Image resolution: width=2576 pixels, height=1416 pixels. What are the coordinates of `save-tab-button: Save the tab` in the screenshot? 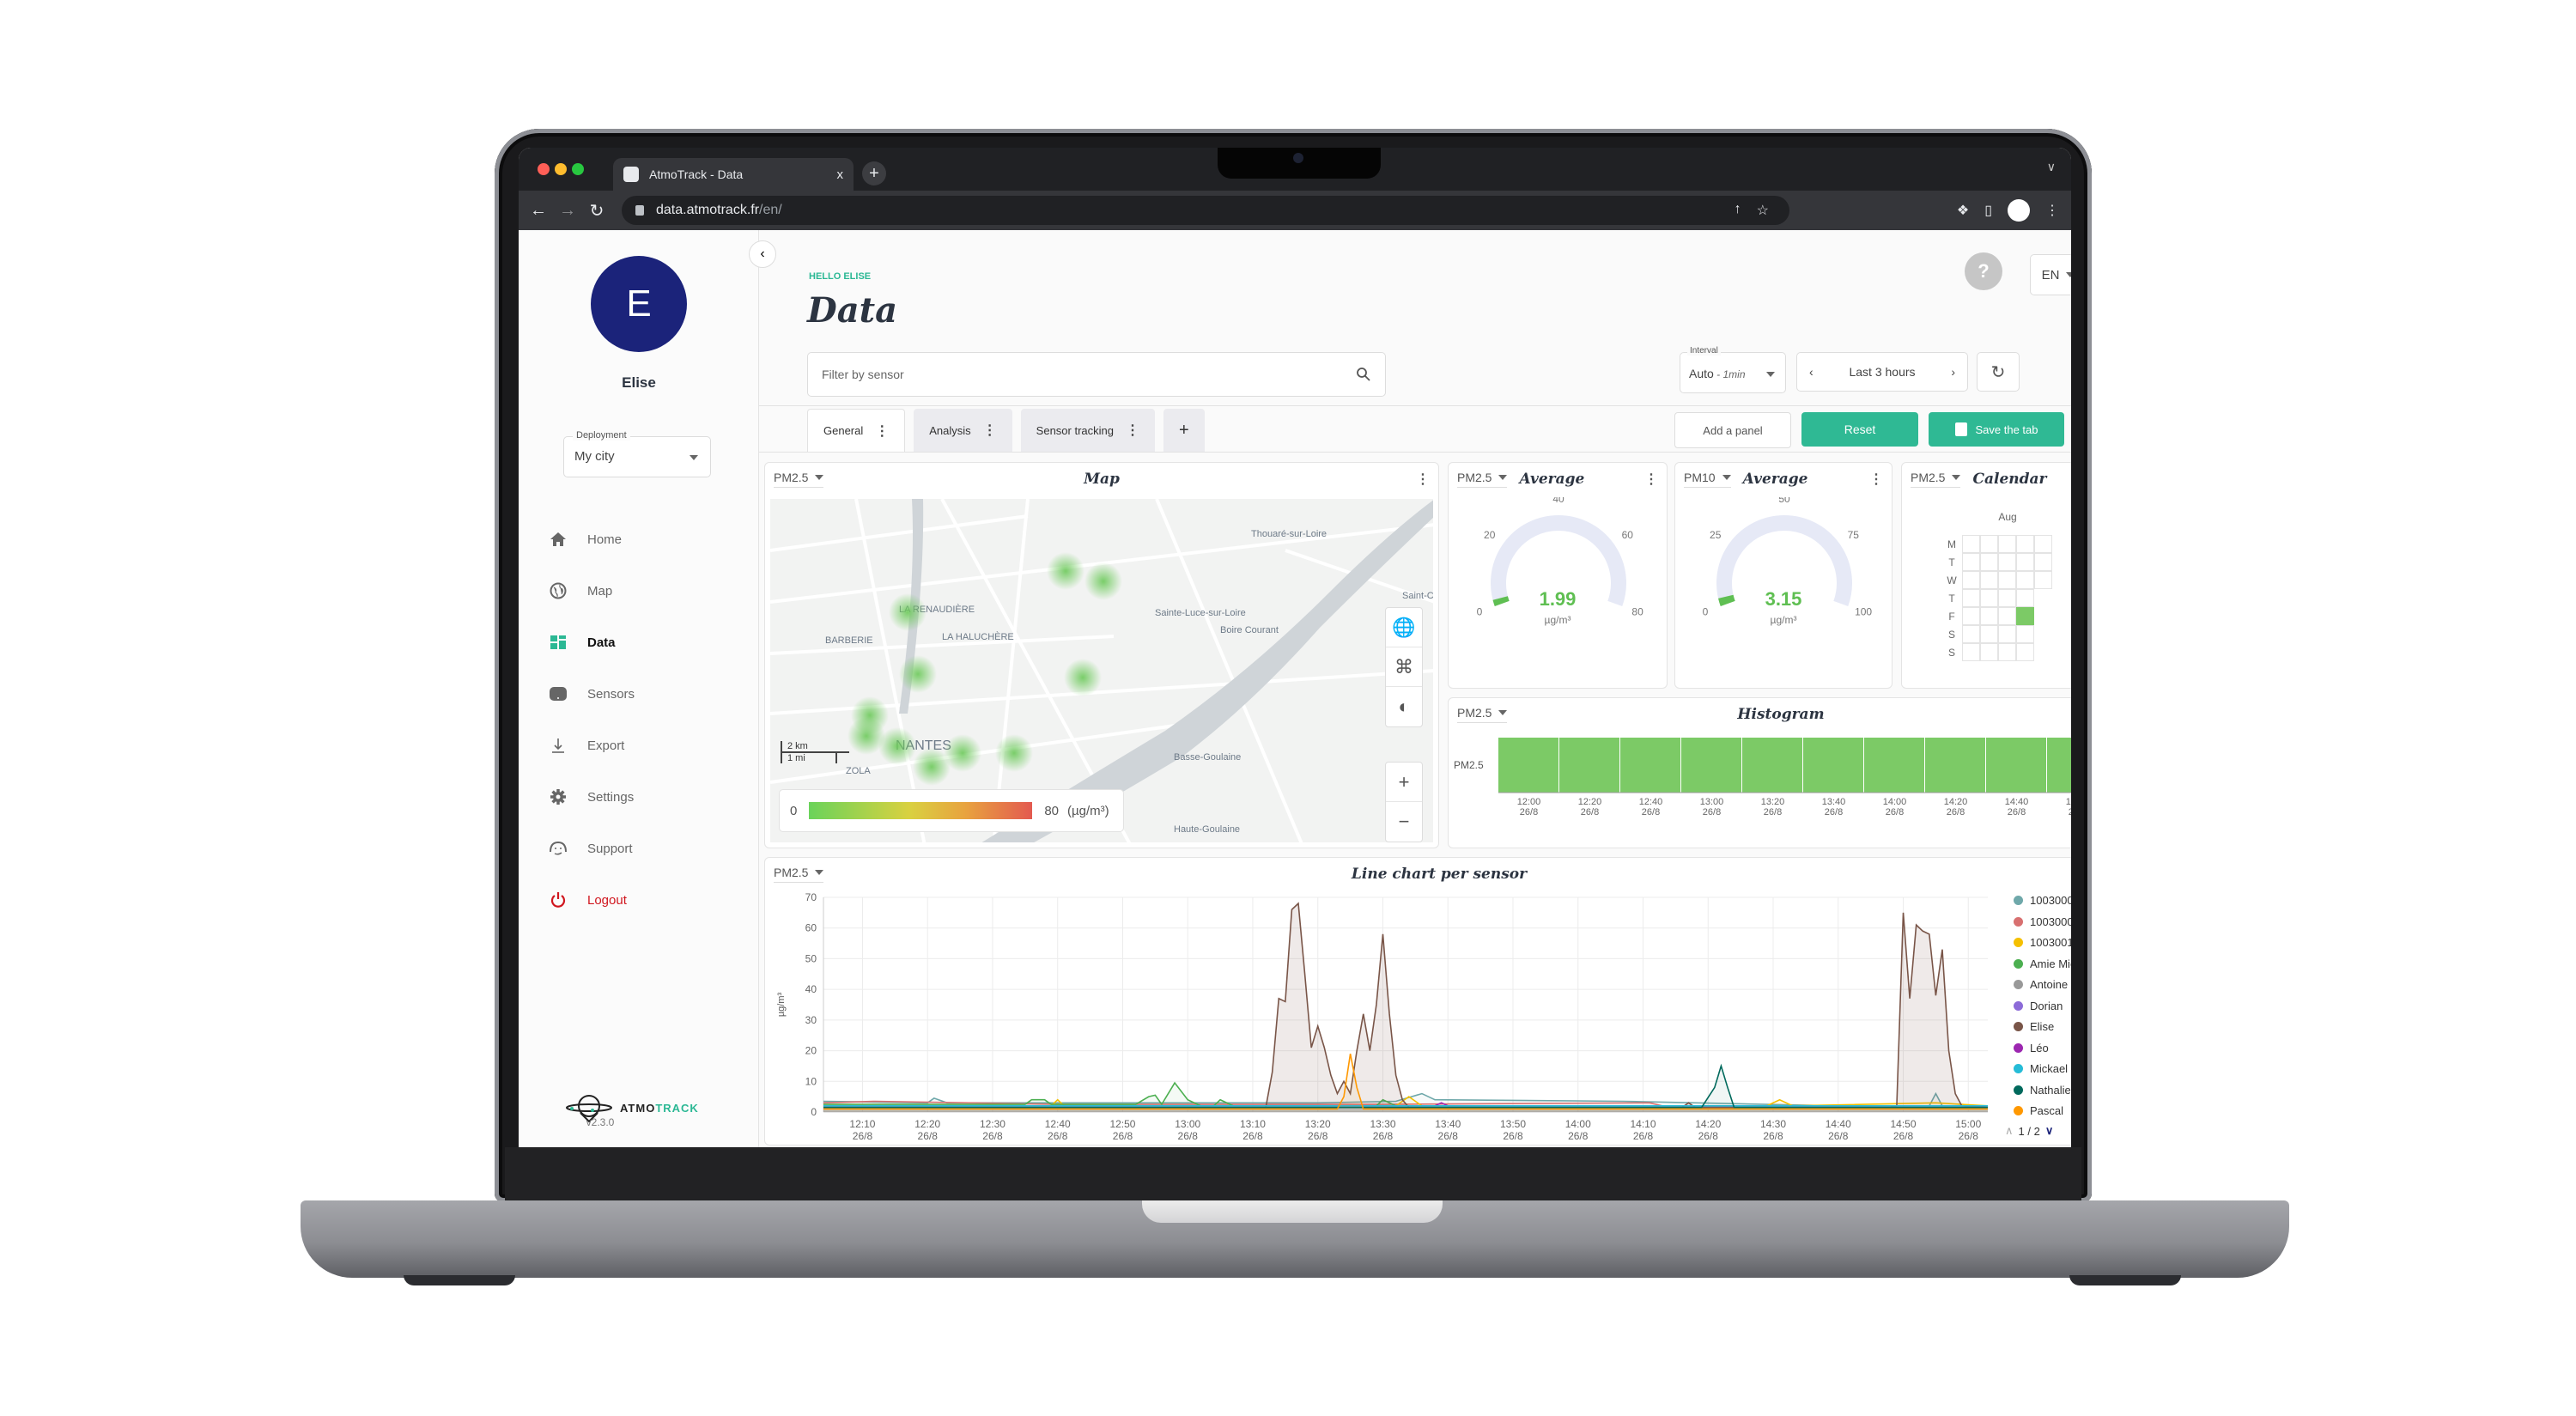 It's located at (1997, 429).